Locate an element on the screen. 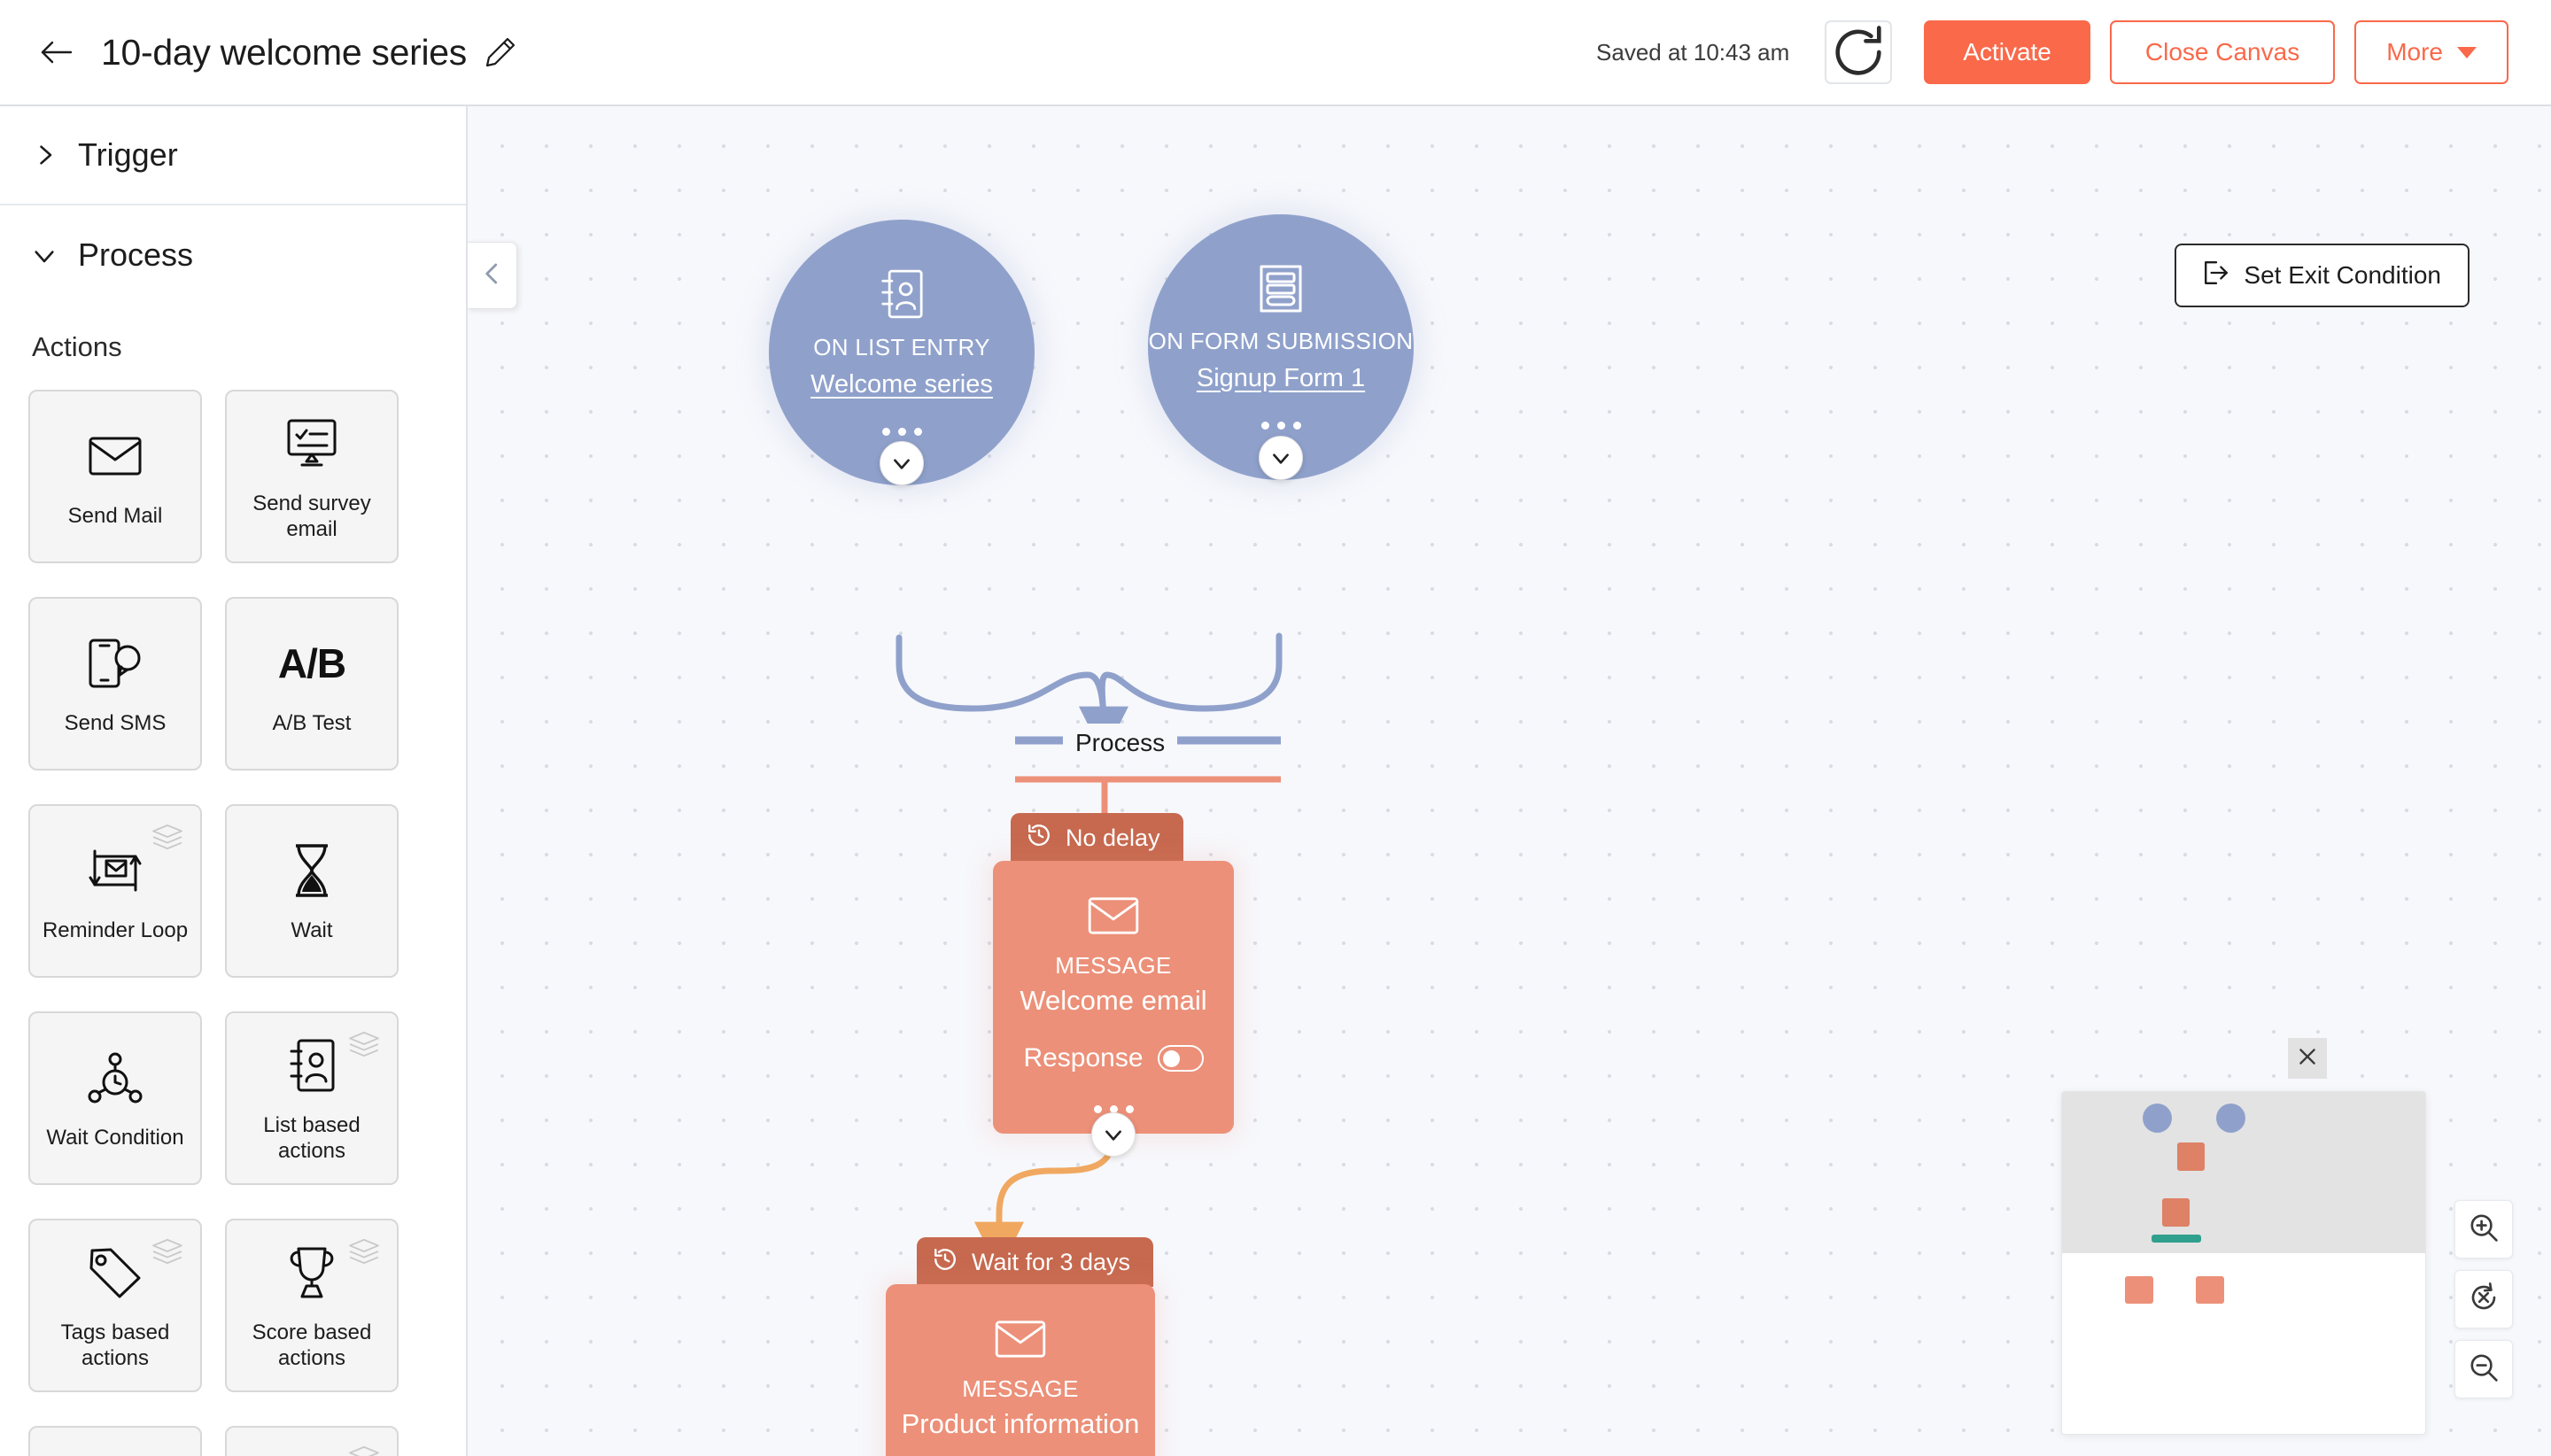  form-icon is located at coordinates (1281, 291).